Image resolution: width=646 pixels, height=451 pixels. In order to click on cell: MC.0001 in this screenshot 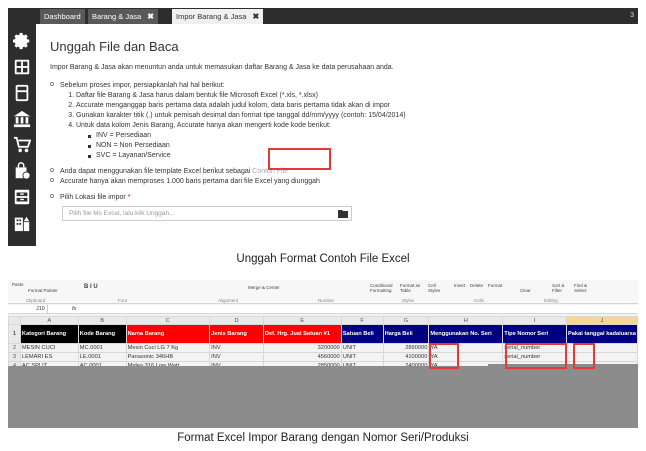, I will do `click(102, 348)`.